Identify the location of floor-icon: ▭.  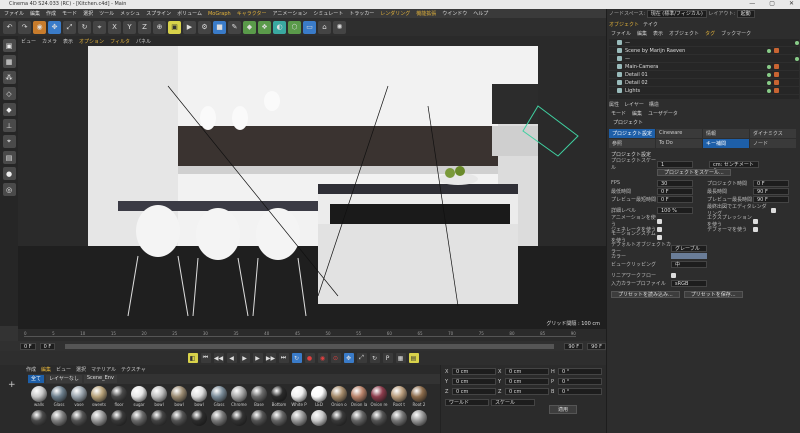
(309, 27).